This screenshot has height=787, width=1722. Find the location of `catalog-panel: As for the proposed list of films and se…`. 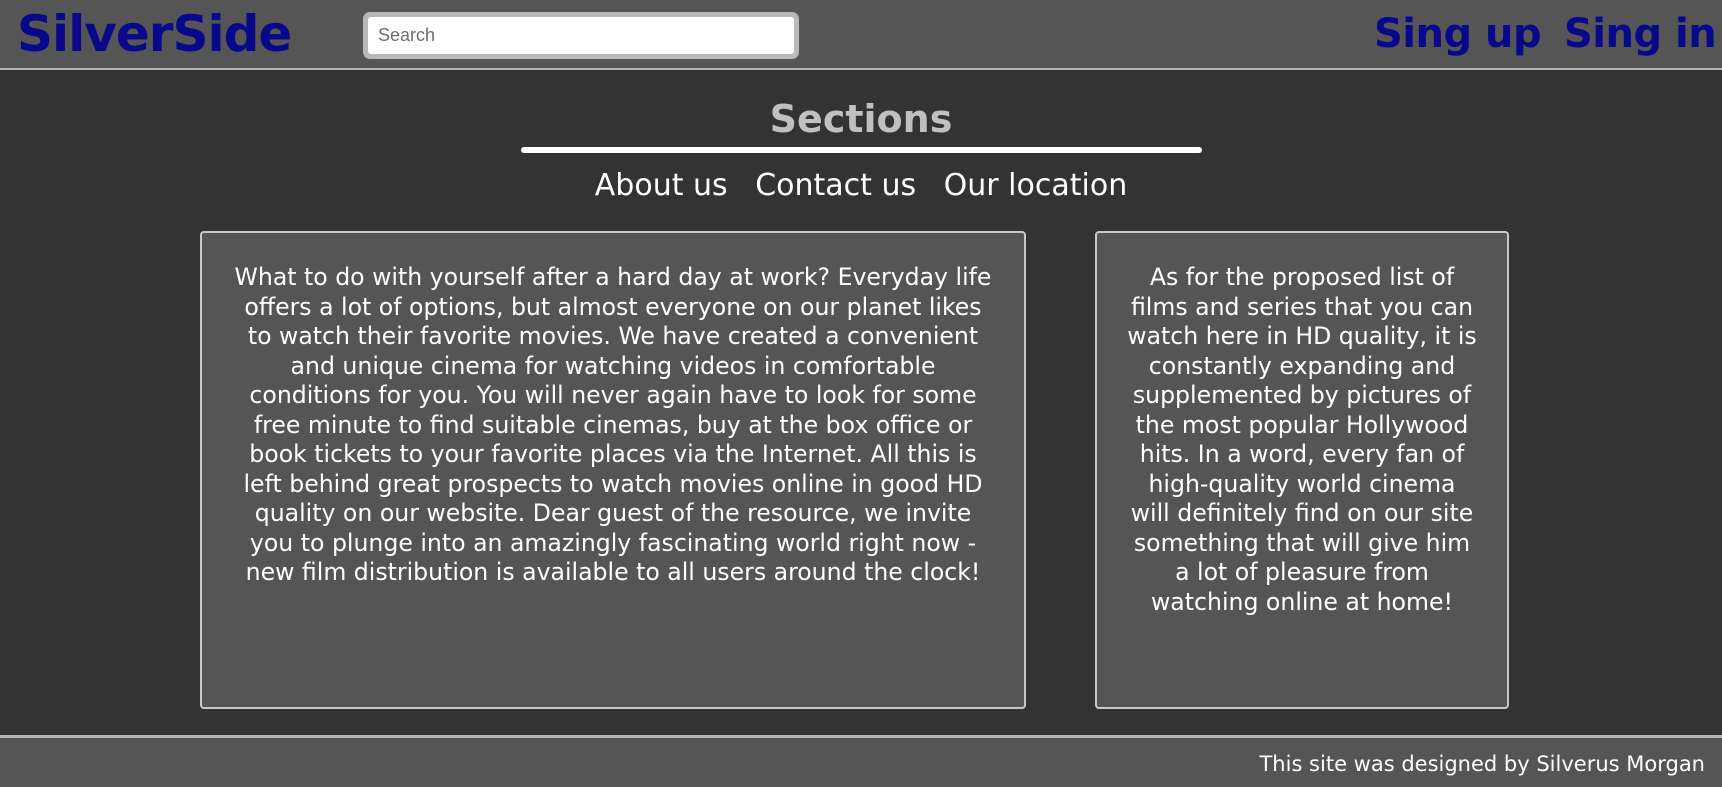

catalog-panel: As for the proposed list of films and se… is located at coordinates (1302, 470).